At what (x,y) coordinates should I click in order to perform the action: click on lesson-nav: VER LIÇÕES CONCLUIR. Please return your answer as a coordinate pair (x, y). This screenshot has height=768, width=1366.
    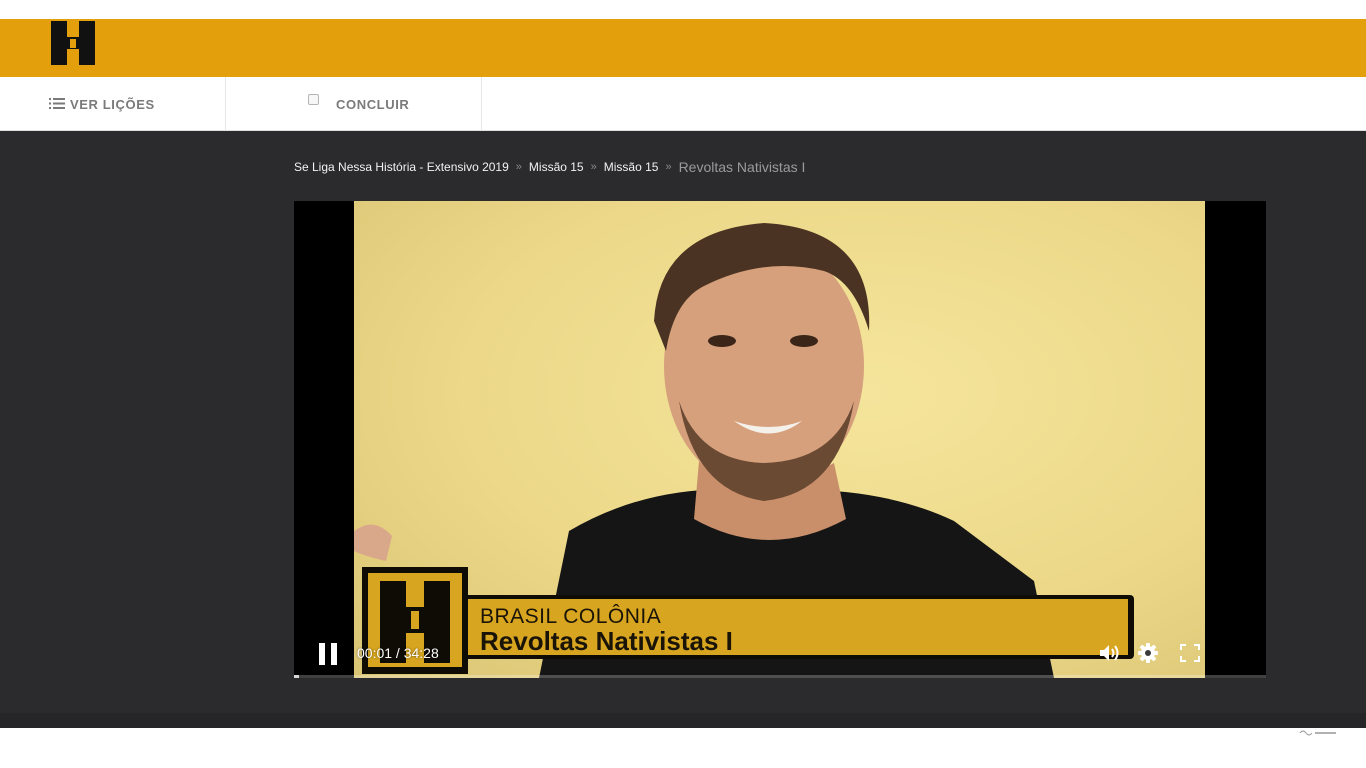
    Looking at the image, I should click on (683, 104).